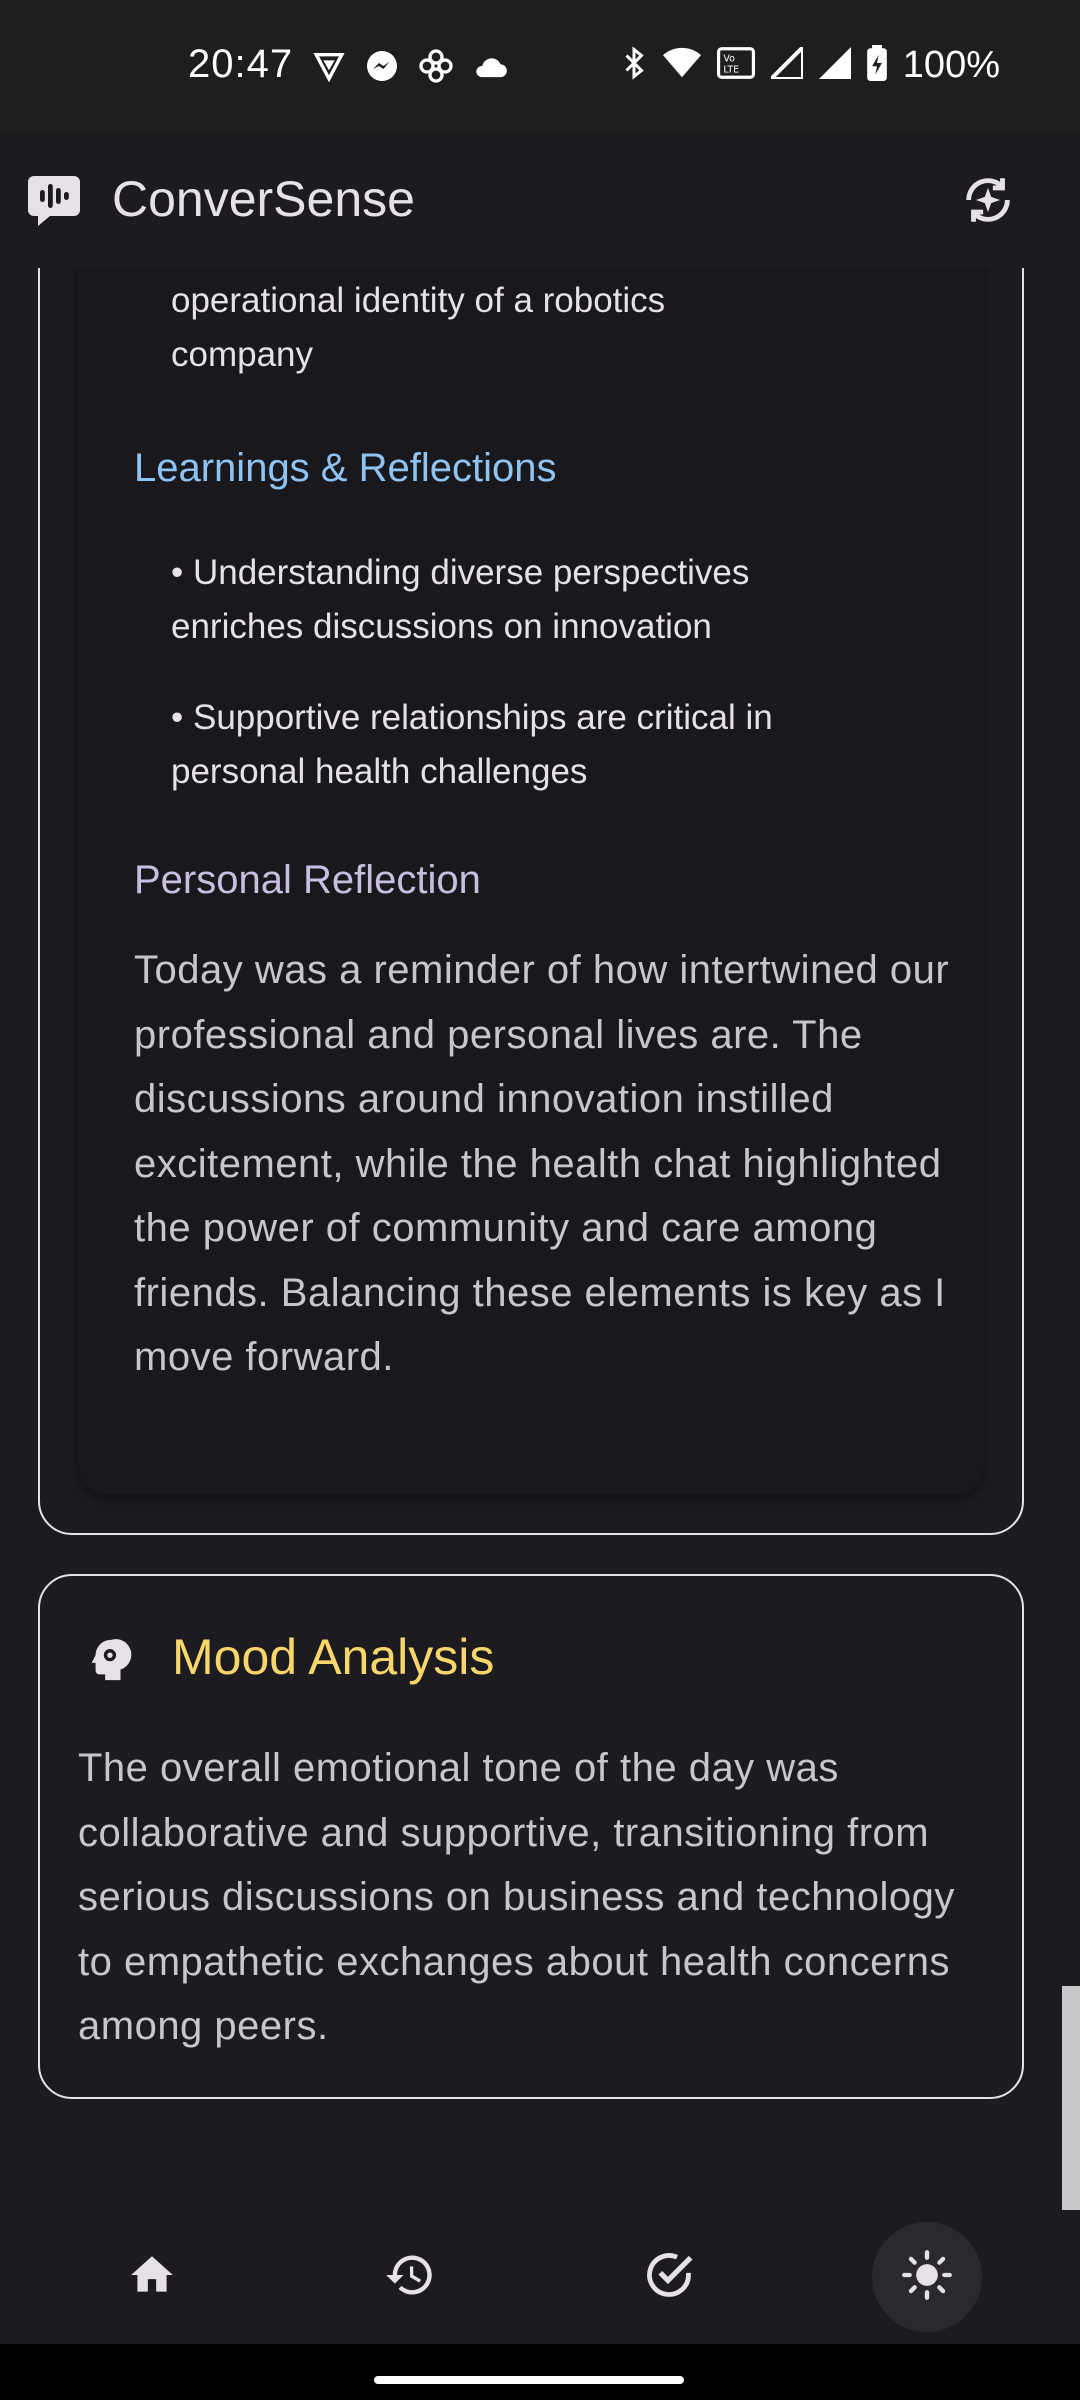  What do you see at coordinates (411, 68) in the screenshot?
I see `status-notification-icons` at bounding box center [411, 68].